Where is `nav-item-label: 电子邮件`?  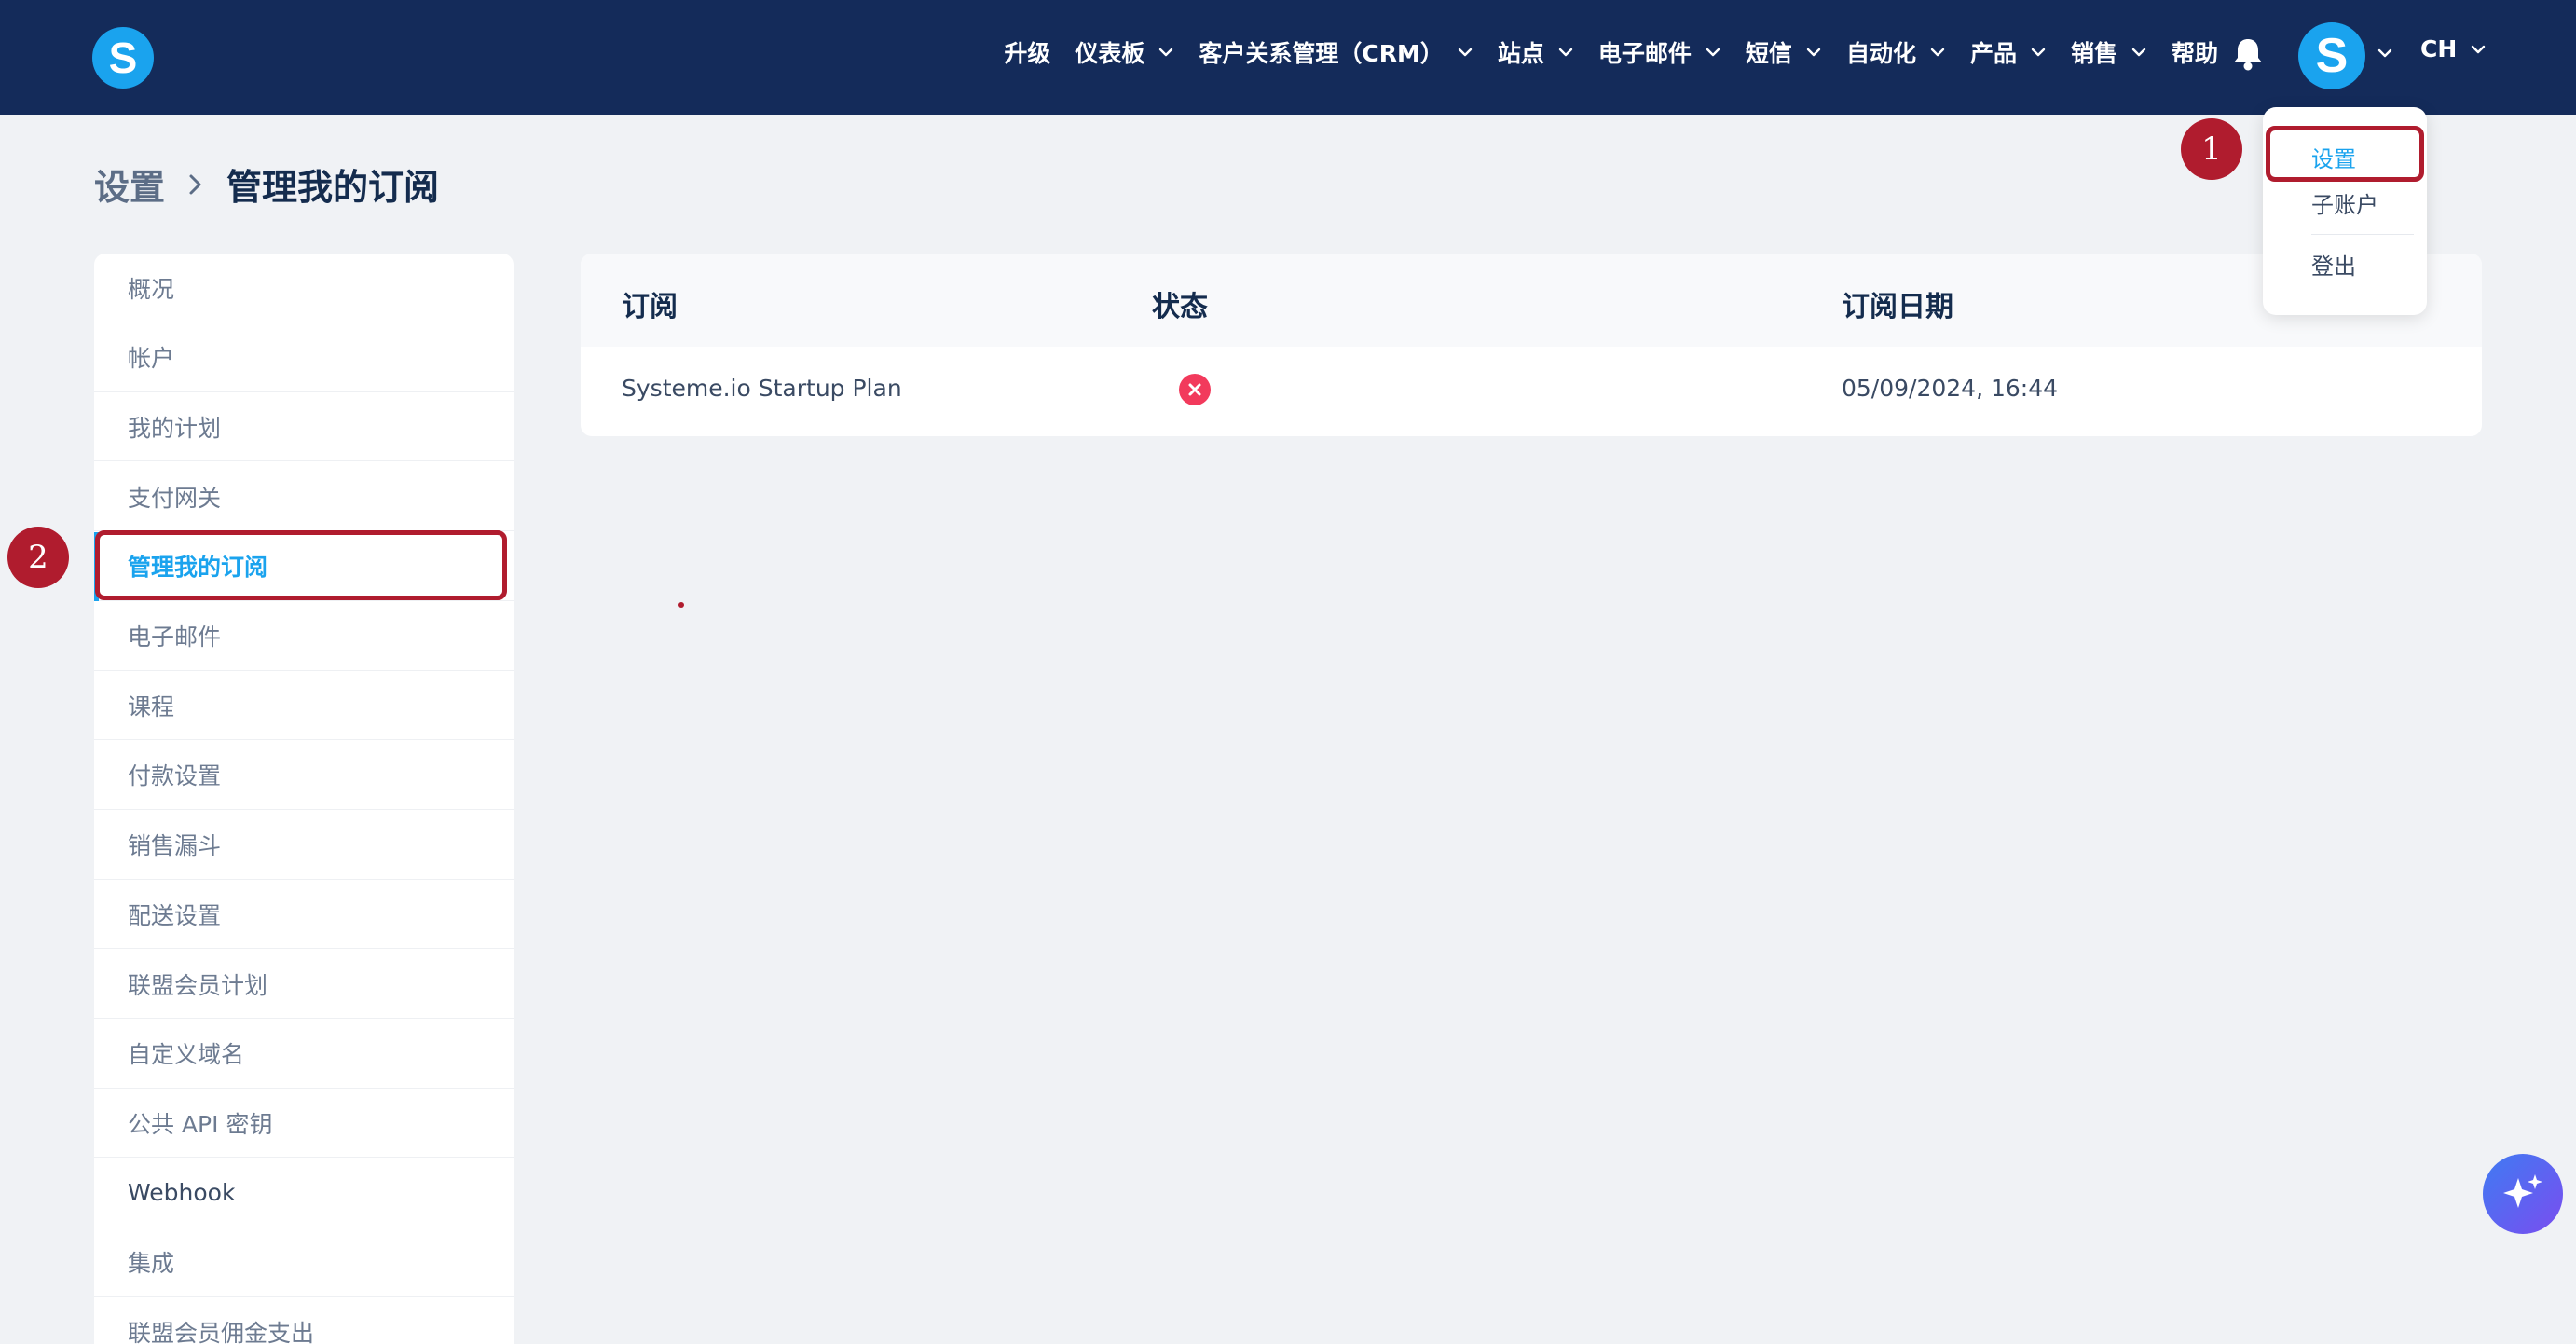
nav-item-label: 电子邮件 is located at coordinates (1644, 54).